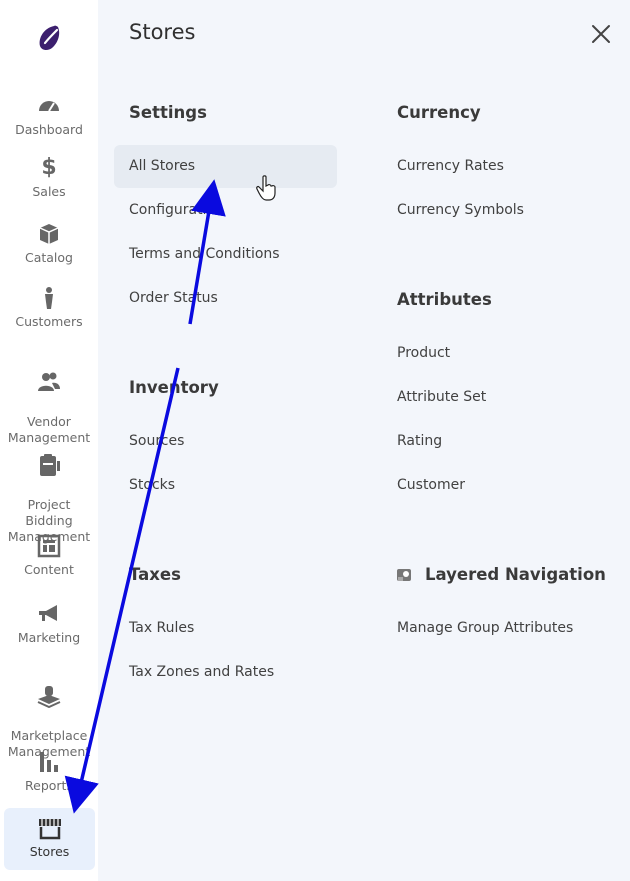 This screenshot has height=881, width=630. I want to click on link-tax-rules: Tax Rules, so click(161, 628).